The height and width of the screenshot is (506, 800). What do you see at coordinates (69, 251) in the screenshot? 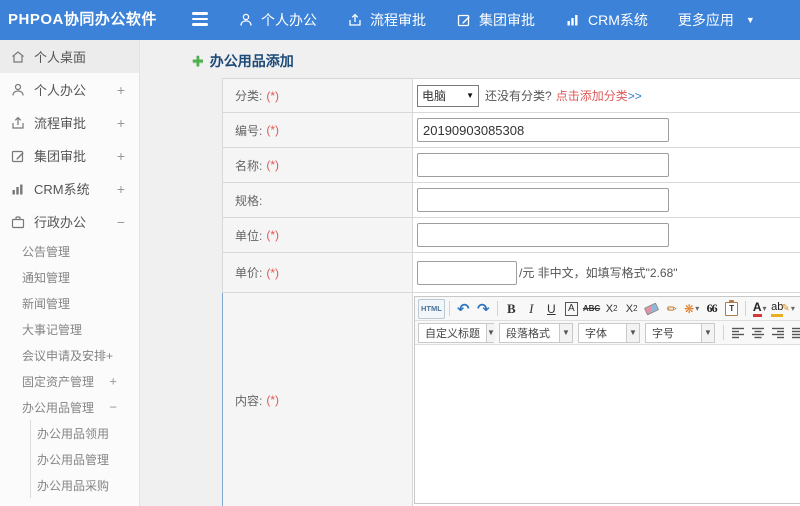
I see `sidebar-item-announcement-mgmt: 公告管理` at bounding box center [69, 251].